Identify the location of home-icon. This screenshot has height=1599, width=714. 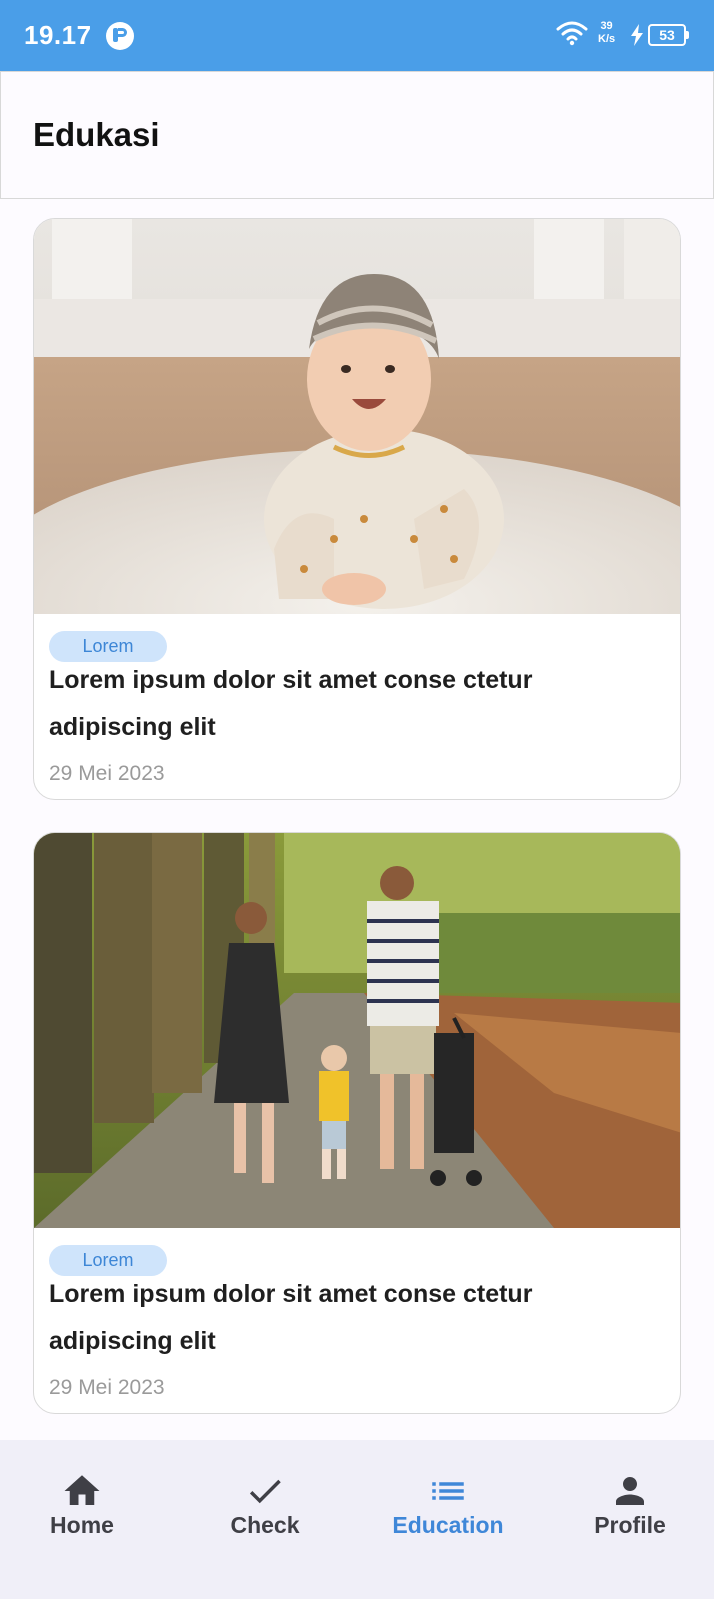
(82, 1490).